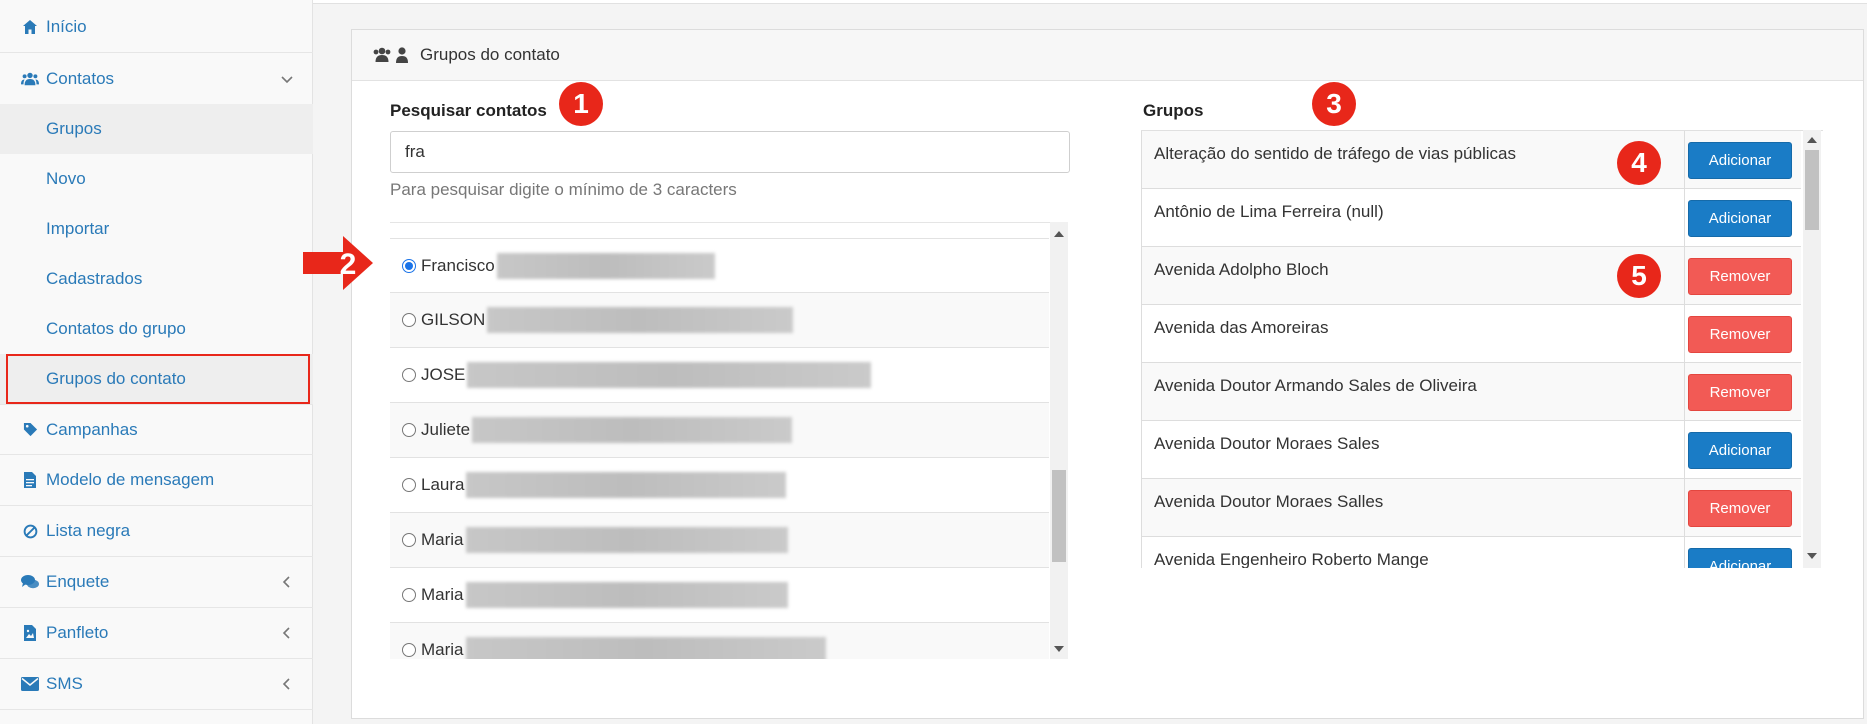 This screenshot has width=1867, height=724. I want to click on document-icon, so click(30, 480).